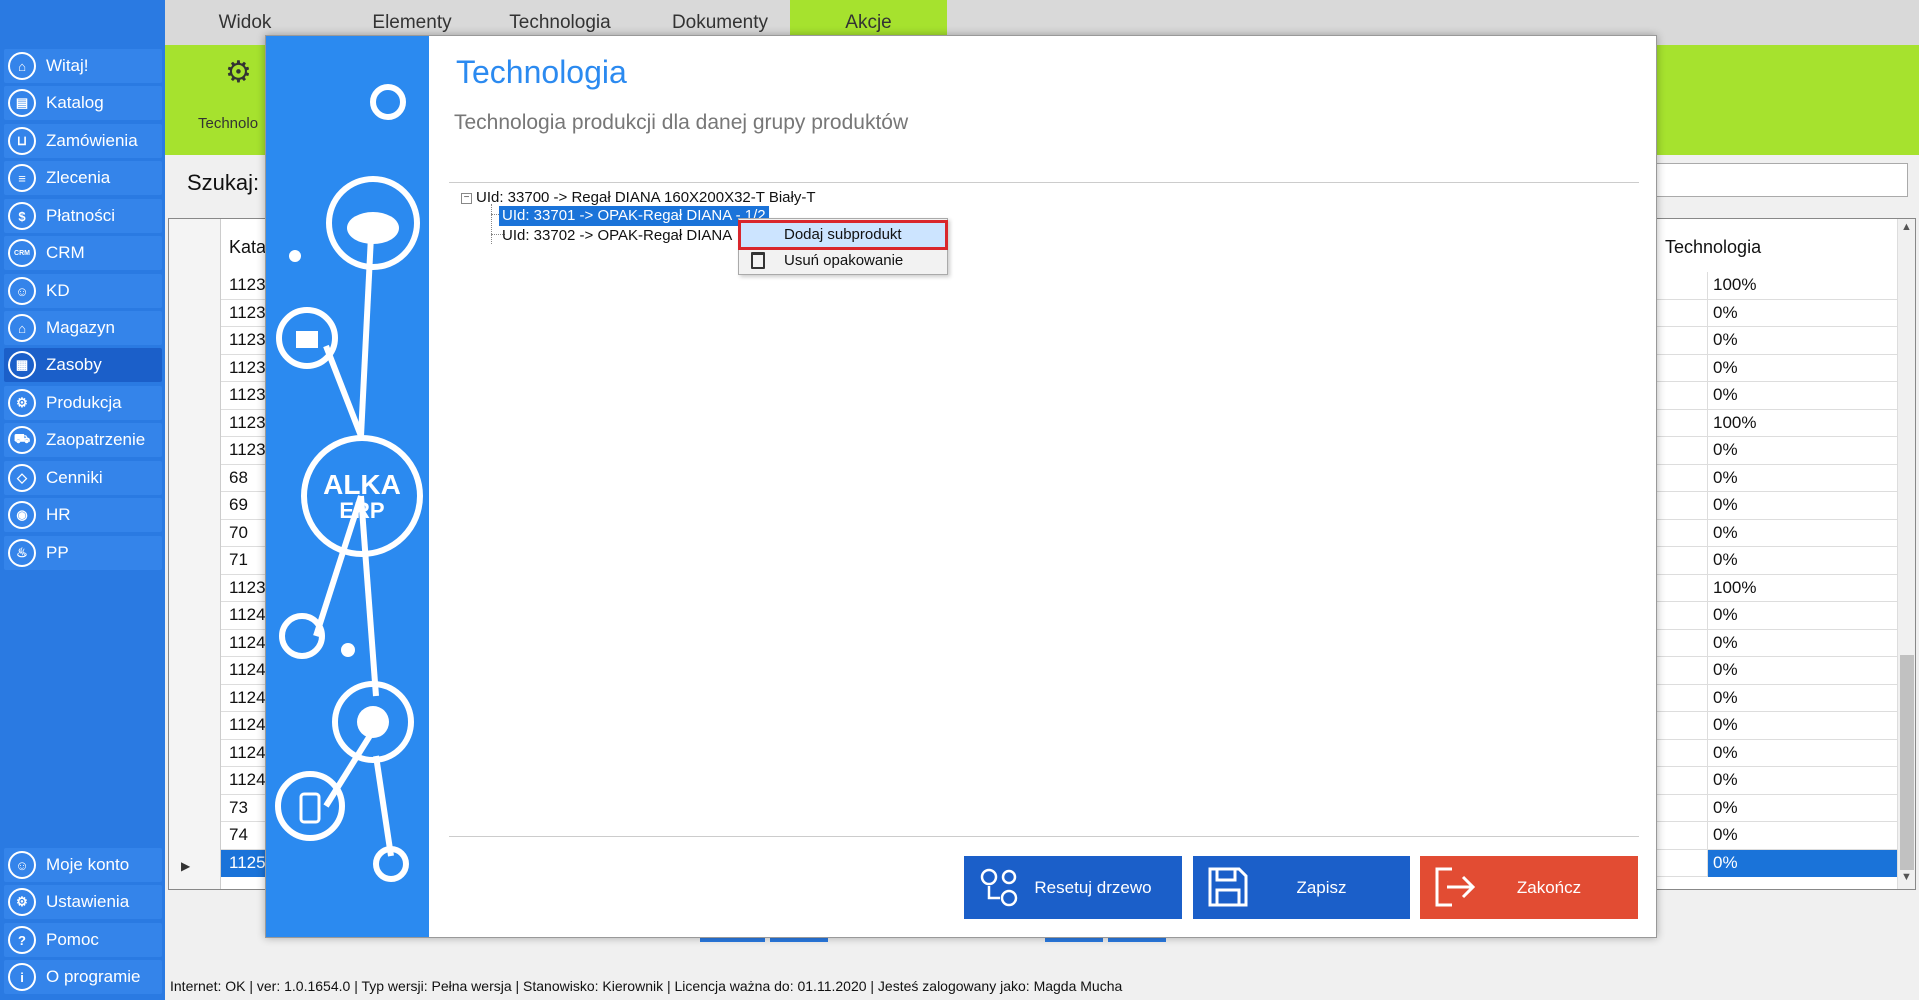  Describe the element at coordinates (347, 486) in the screenshot. I see `dialog-brand-panel: ALKA ERP` at that location.